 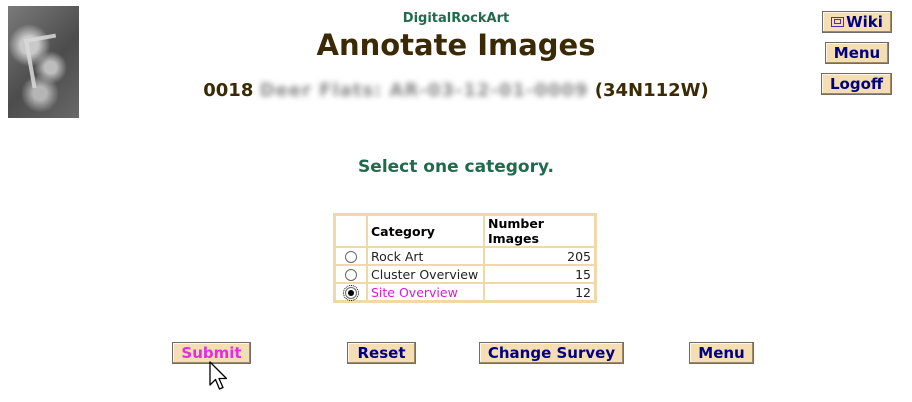 What do you see at coordinates (456, 18) in the screenshot?
I see `brand-name: DigitalRockArt` at bounding box center [456, 18].